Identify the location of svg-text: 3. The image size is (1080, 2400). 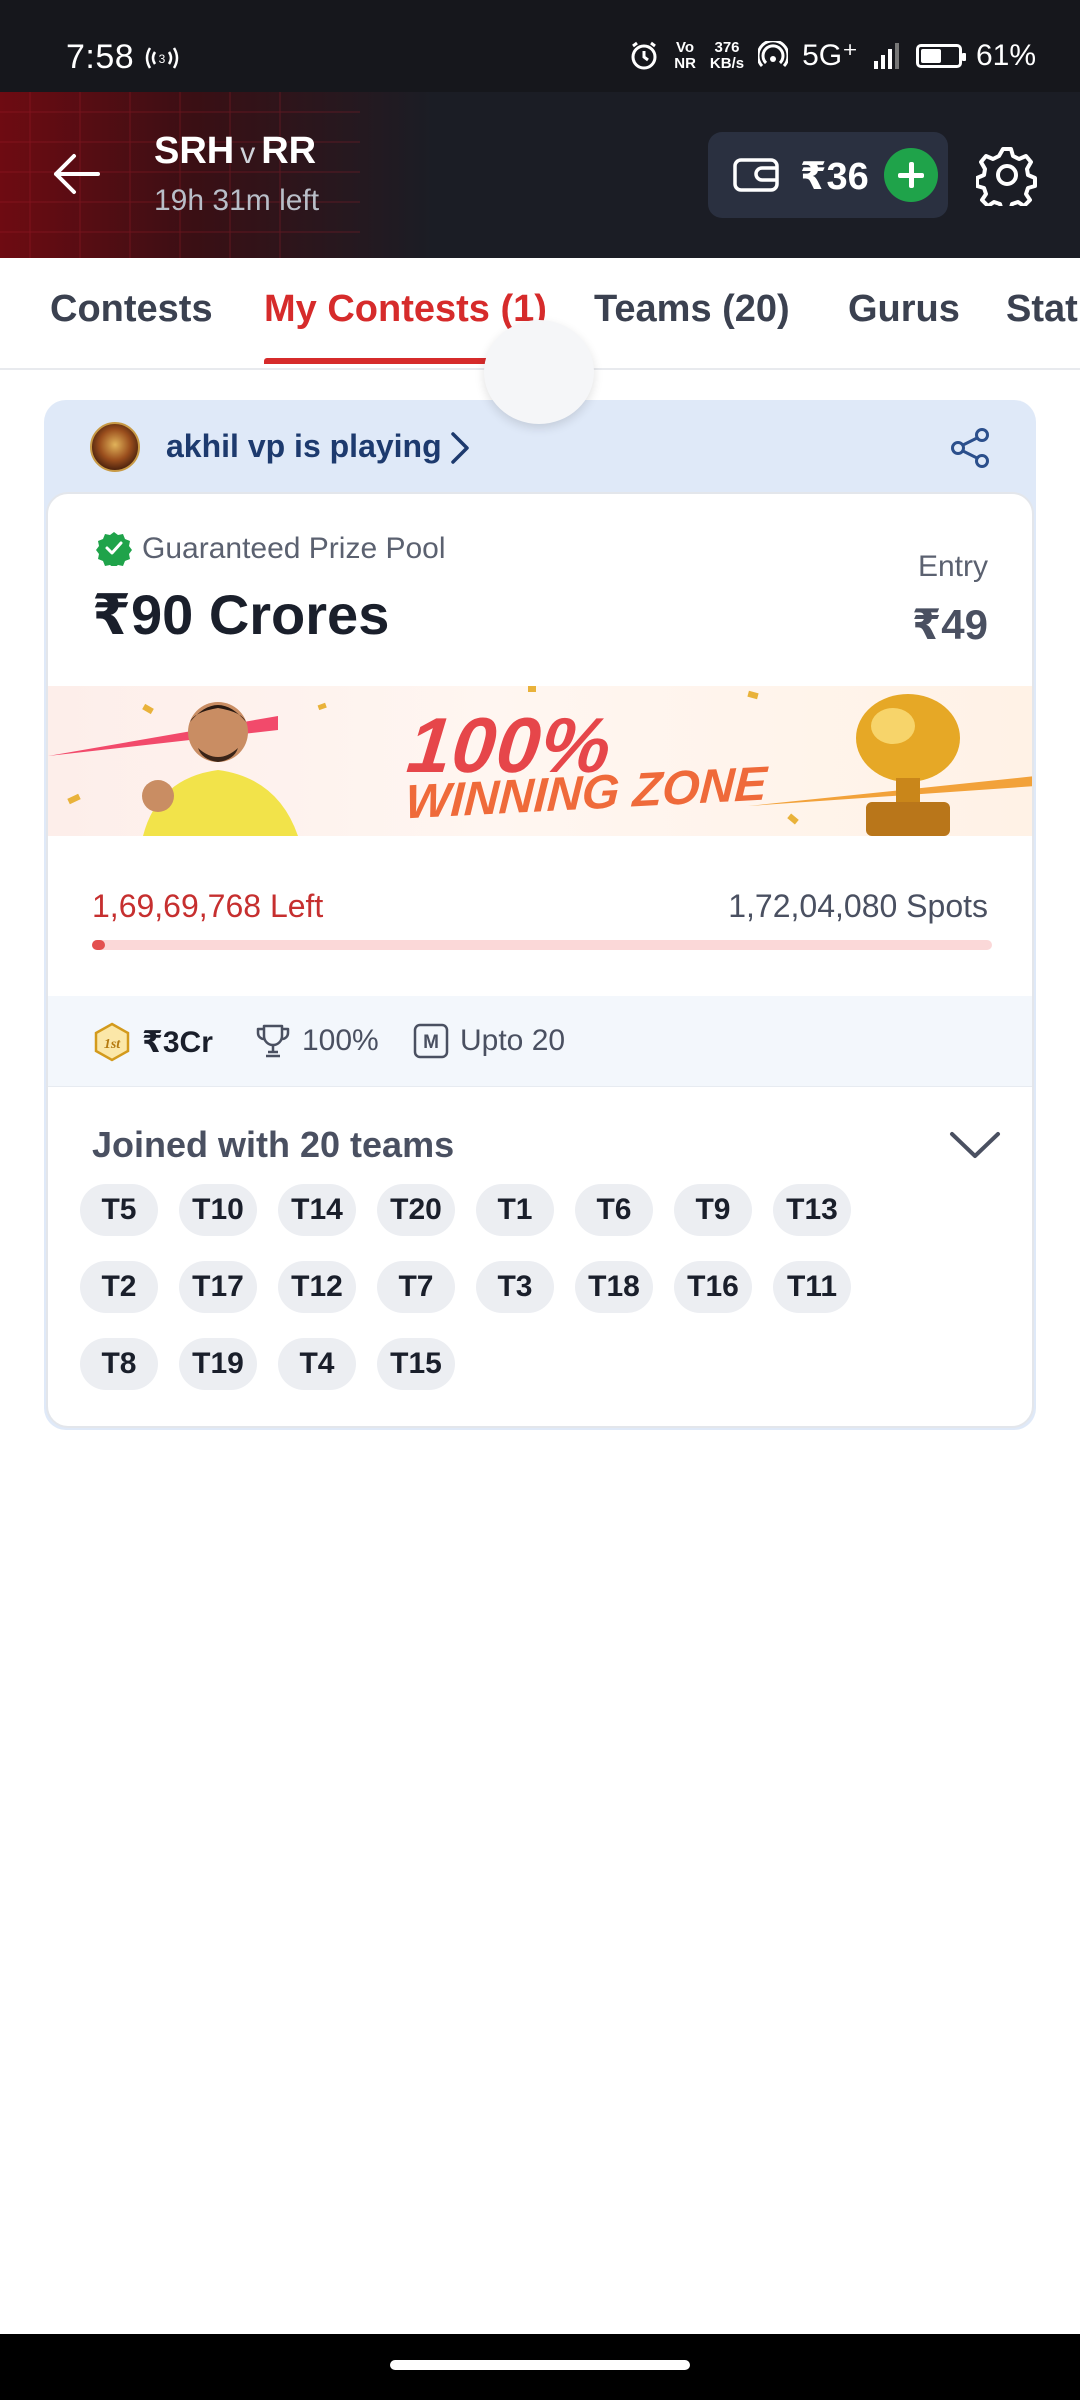
(162, 59).